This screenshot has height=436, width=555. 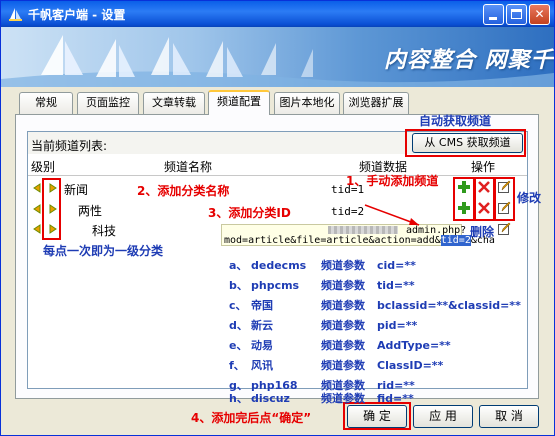 What do you see at coordinates (443, 416) in the screenshot?
I see `apply-button: 应 用` at bounding box center [443, 416].